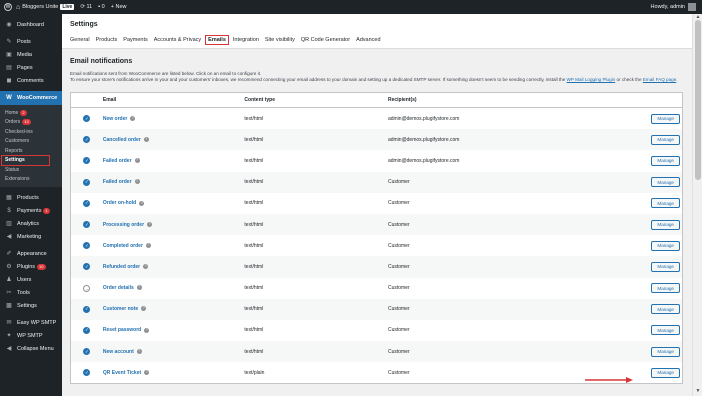 Image resolution: width=702 pixels, height=396 pixels. What do you see at coordinates (119, 7) in the screenshot?
I see `new-content-link: + New` at bounding box center [119, 7].